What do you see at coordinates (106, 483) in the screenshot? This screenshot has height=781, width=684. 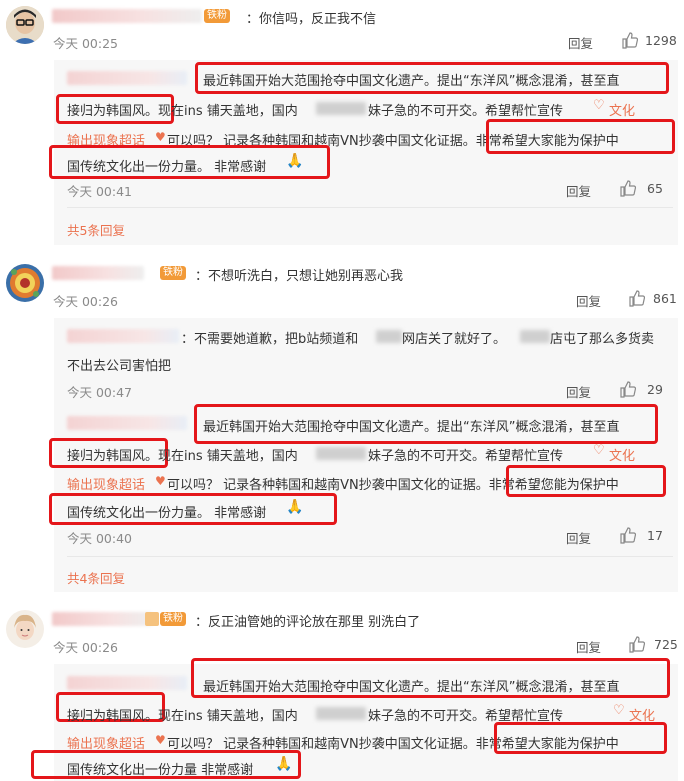 I see `super-topic-link: 输出现象超话` at bounding box center [106, 483].